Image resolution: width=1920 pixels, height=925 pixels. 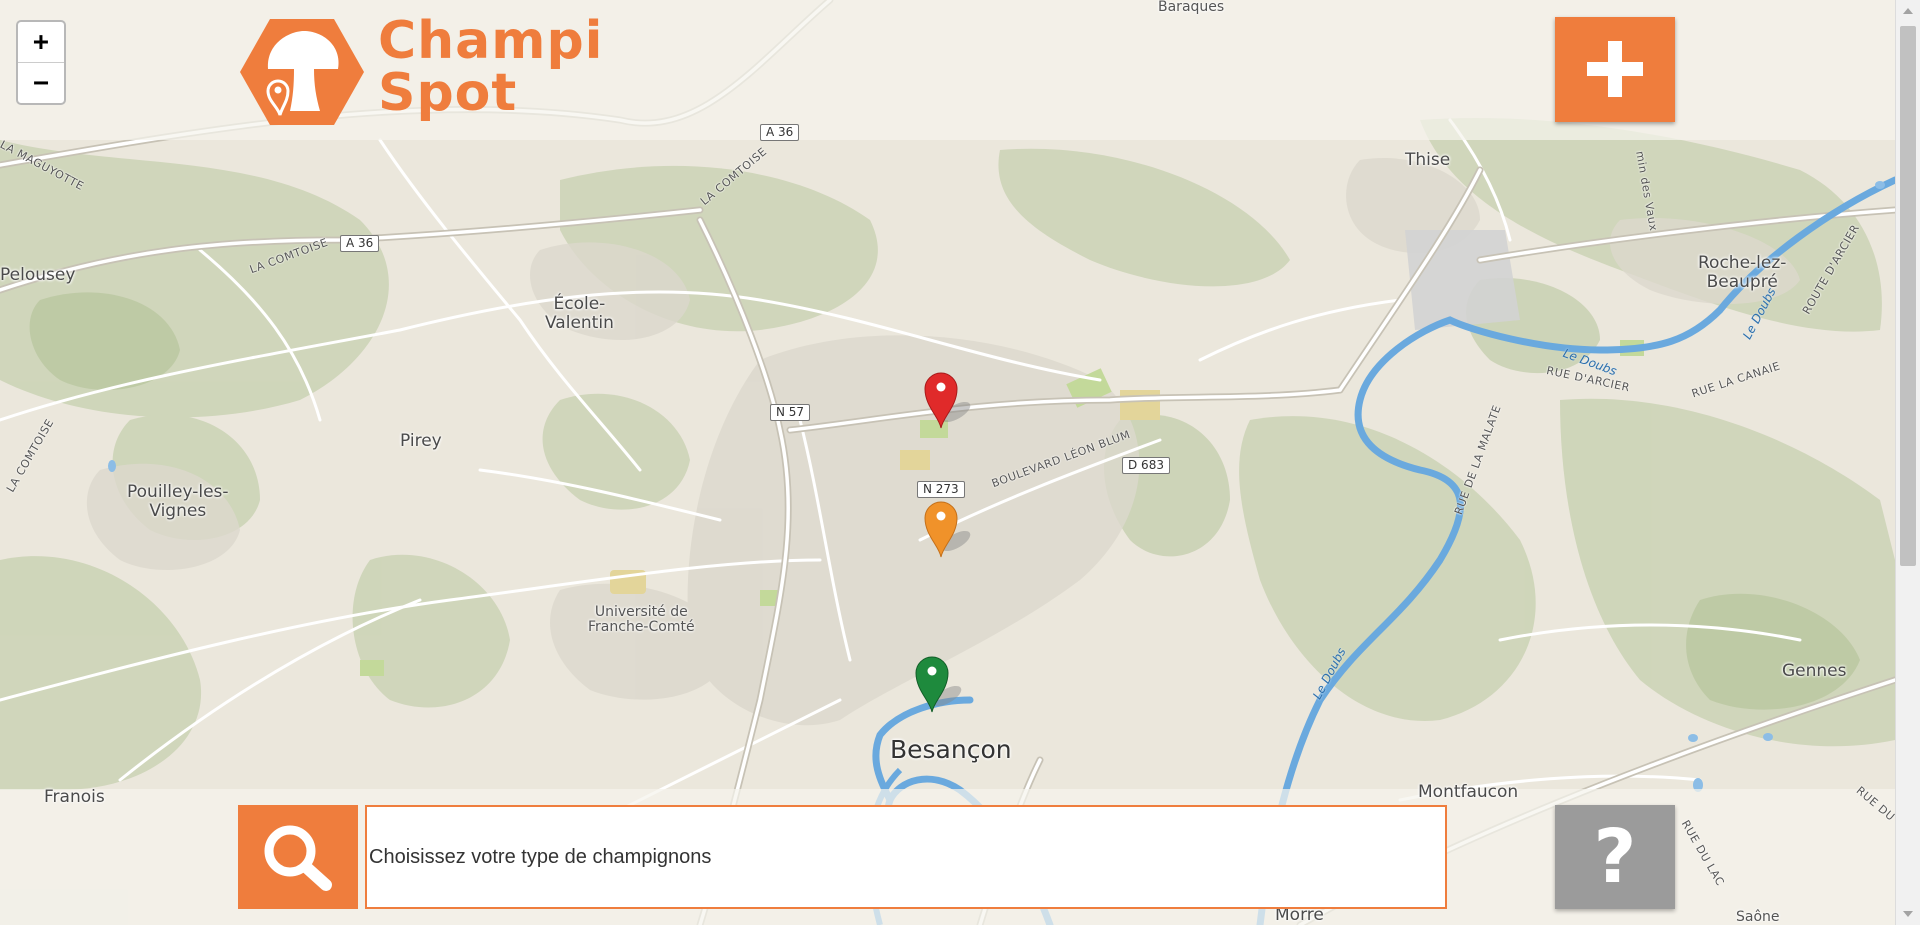 I want to click on place-label: Saône, so click(x=1758, y=917).